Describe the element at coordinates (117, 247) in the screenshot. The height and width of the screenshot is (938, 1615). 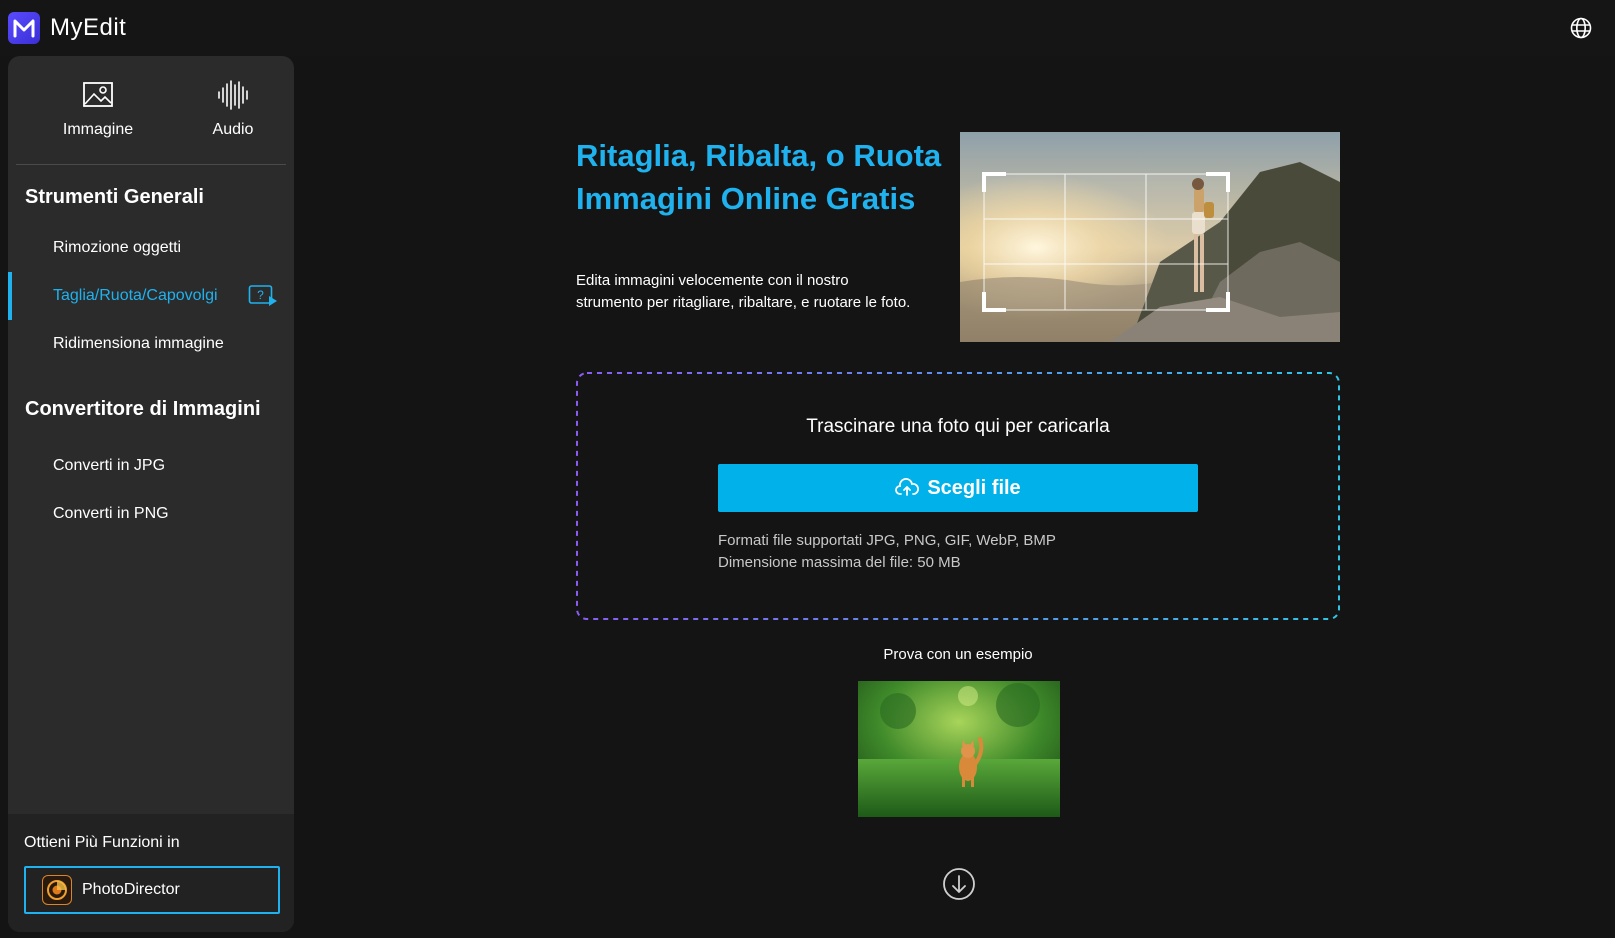
I see `sidebar-item-label: Rimozione oggetti` at that location.